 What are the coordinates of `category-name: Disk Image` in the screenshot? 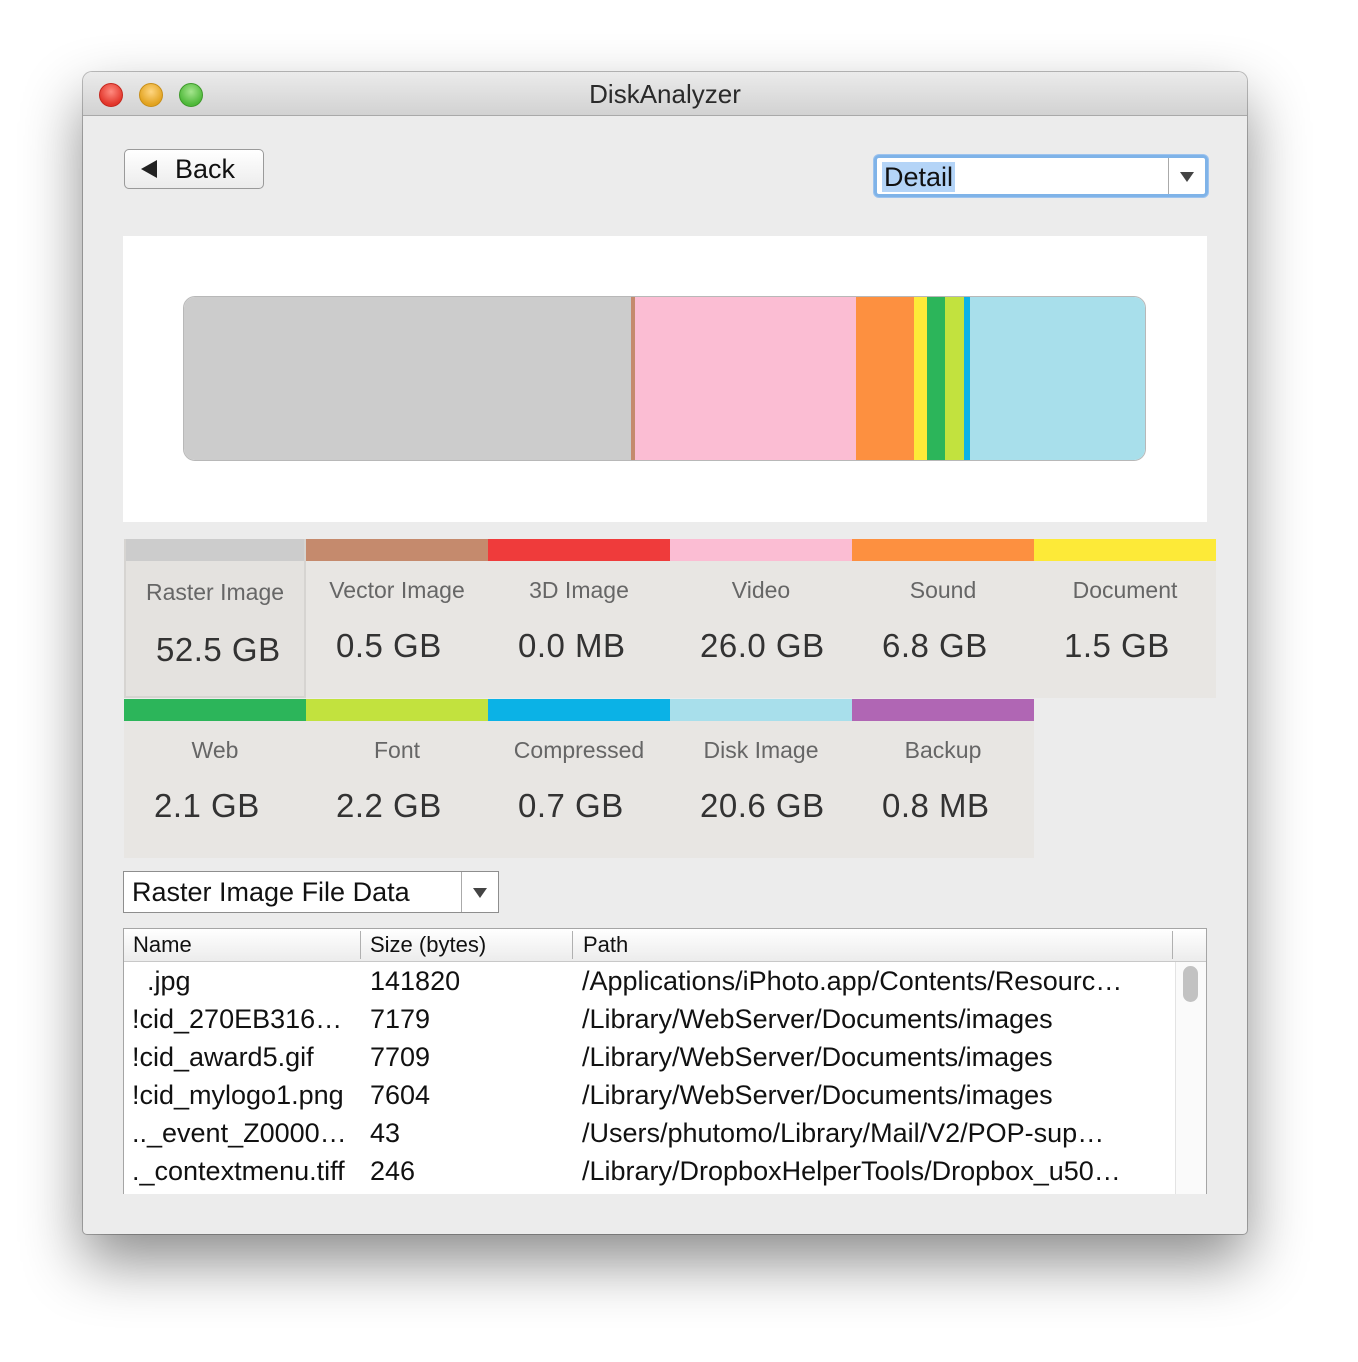 It's located at (761, 750).